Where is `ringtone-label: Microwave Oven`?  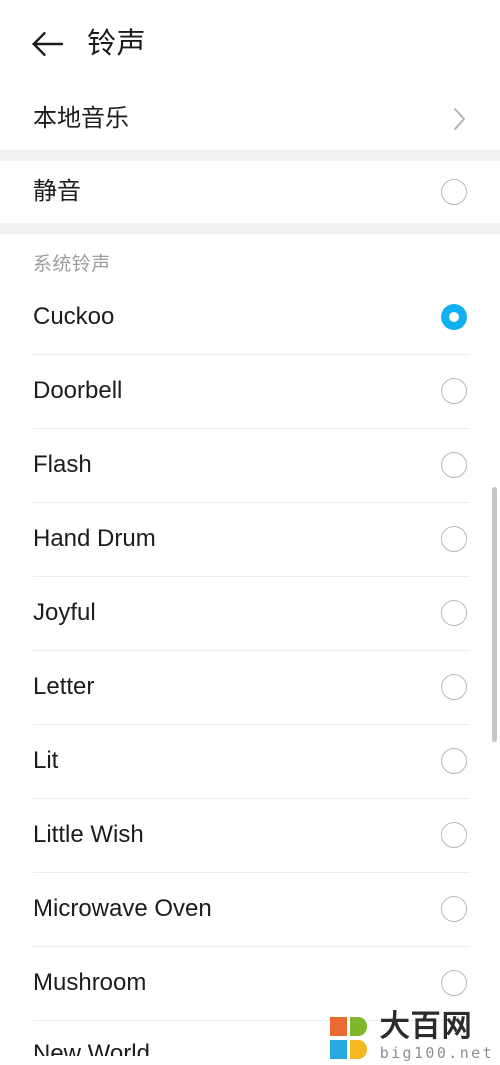
ringtone-label: Microwave Oven is located at coordinates (122, 908).